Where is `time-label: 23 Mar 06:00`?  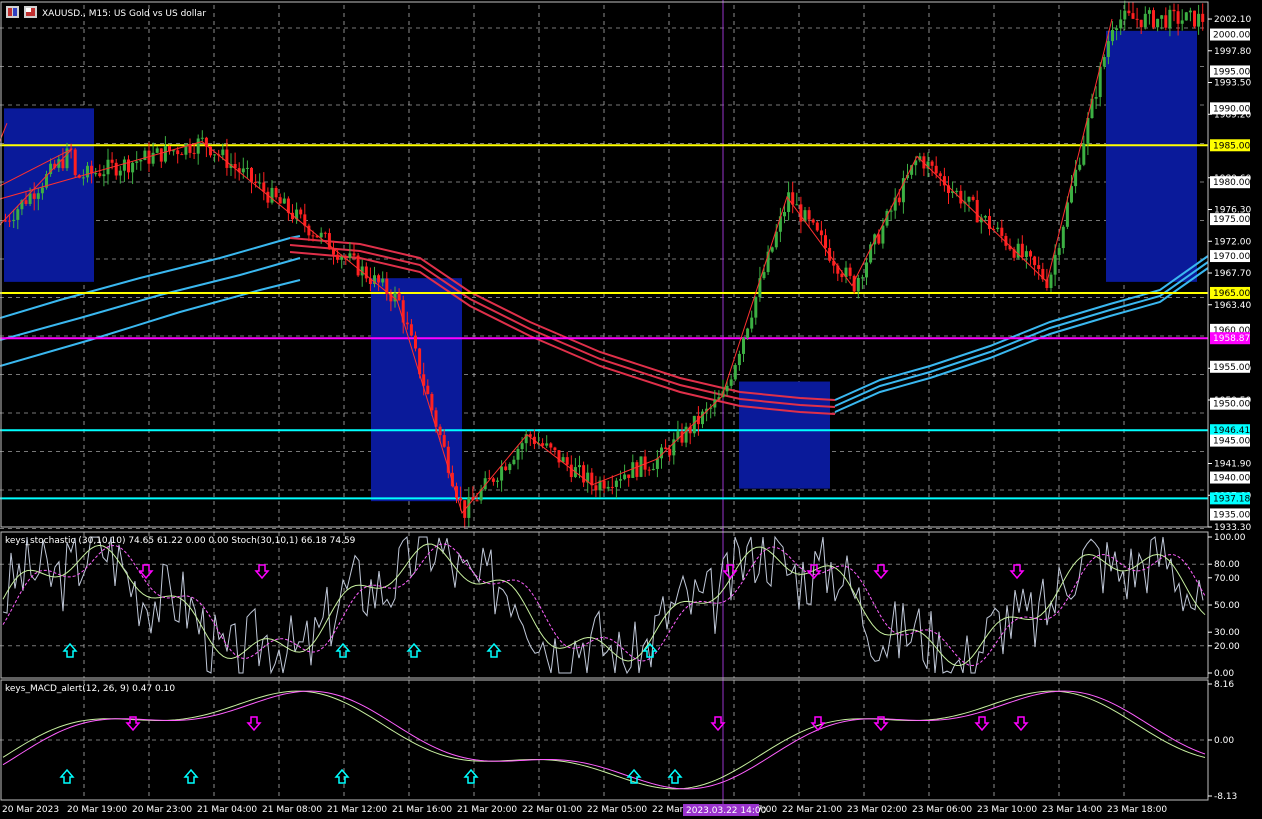 time-label: 23 Mar 06:00 is located at coordinates (942, 810).